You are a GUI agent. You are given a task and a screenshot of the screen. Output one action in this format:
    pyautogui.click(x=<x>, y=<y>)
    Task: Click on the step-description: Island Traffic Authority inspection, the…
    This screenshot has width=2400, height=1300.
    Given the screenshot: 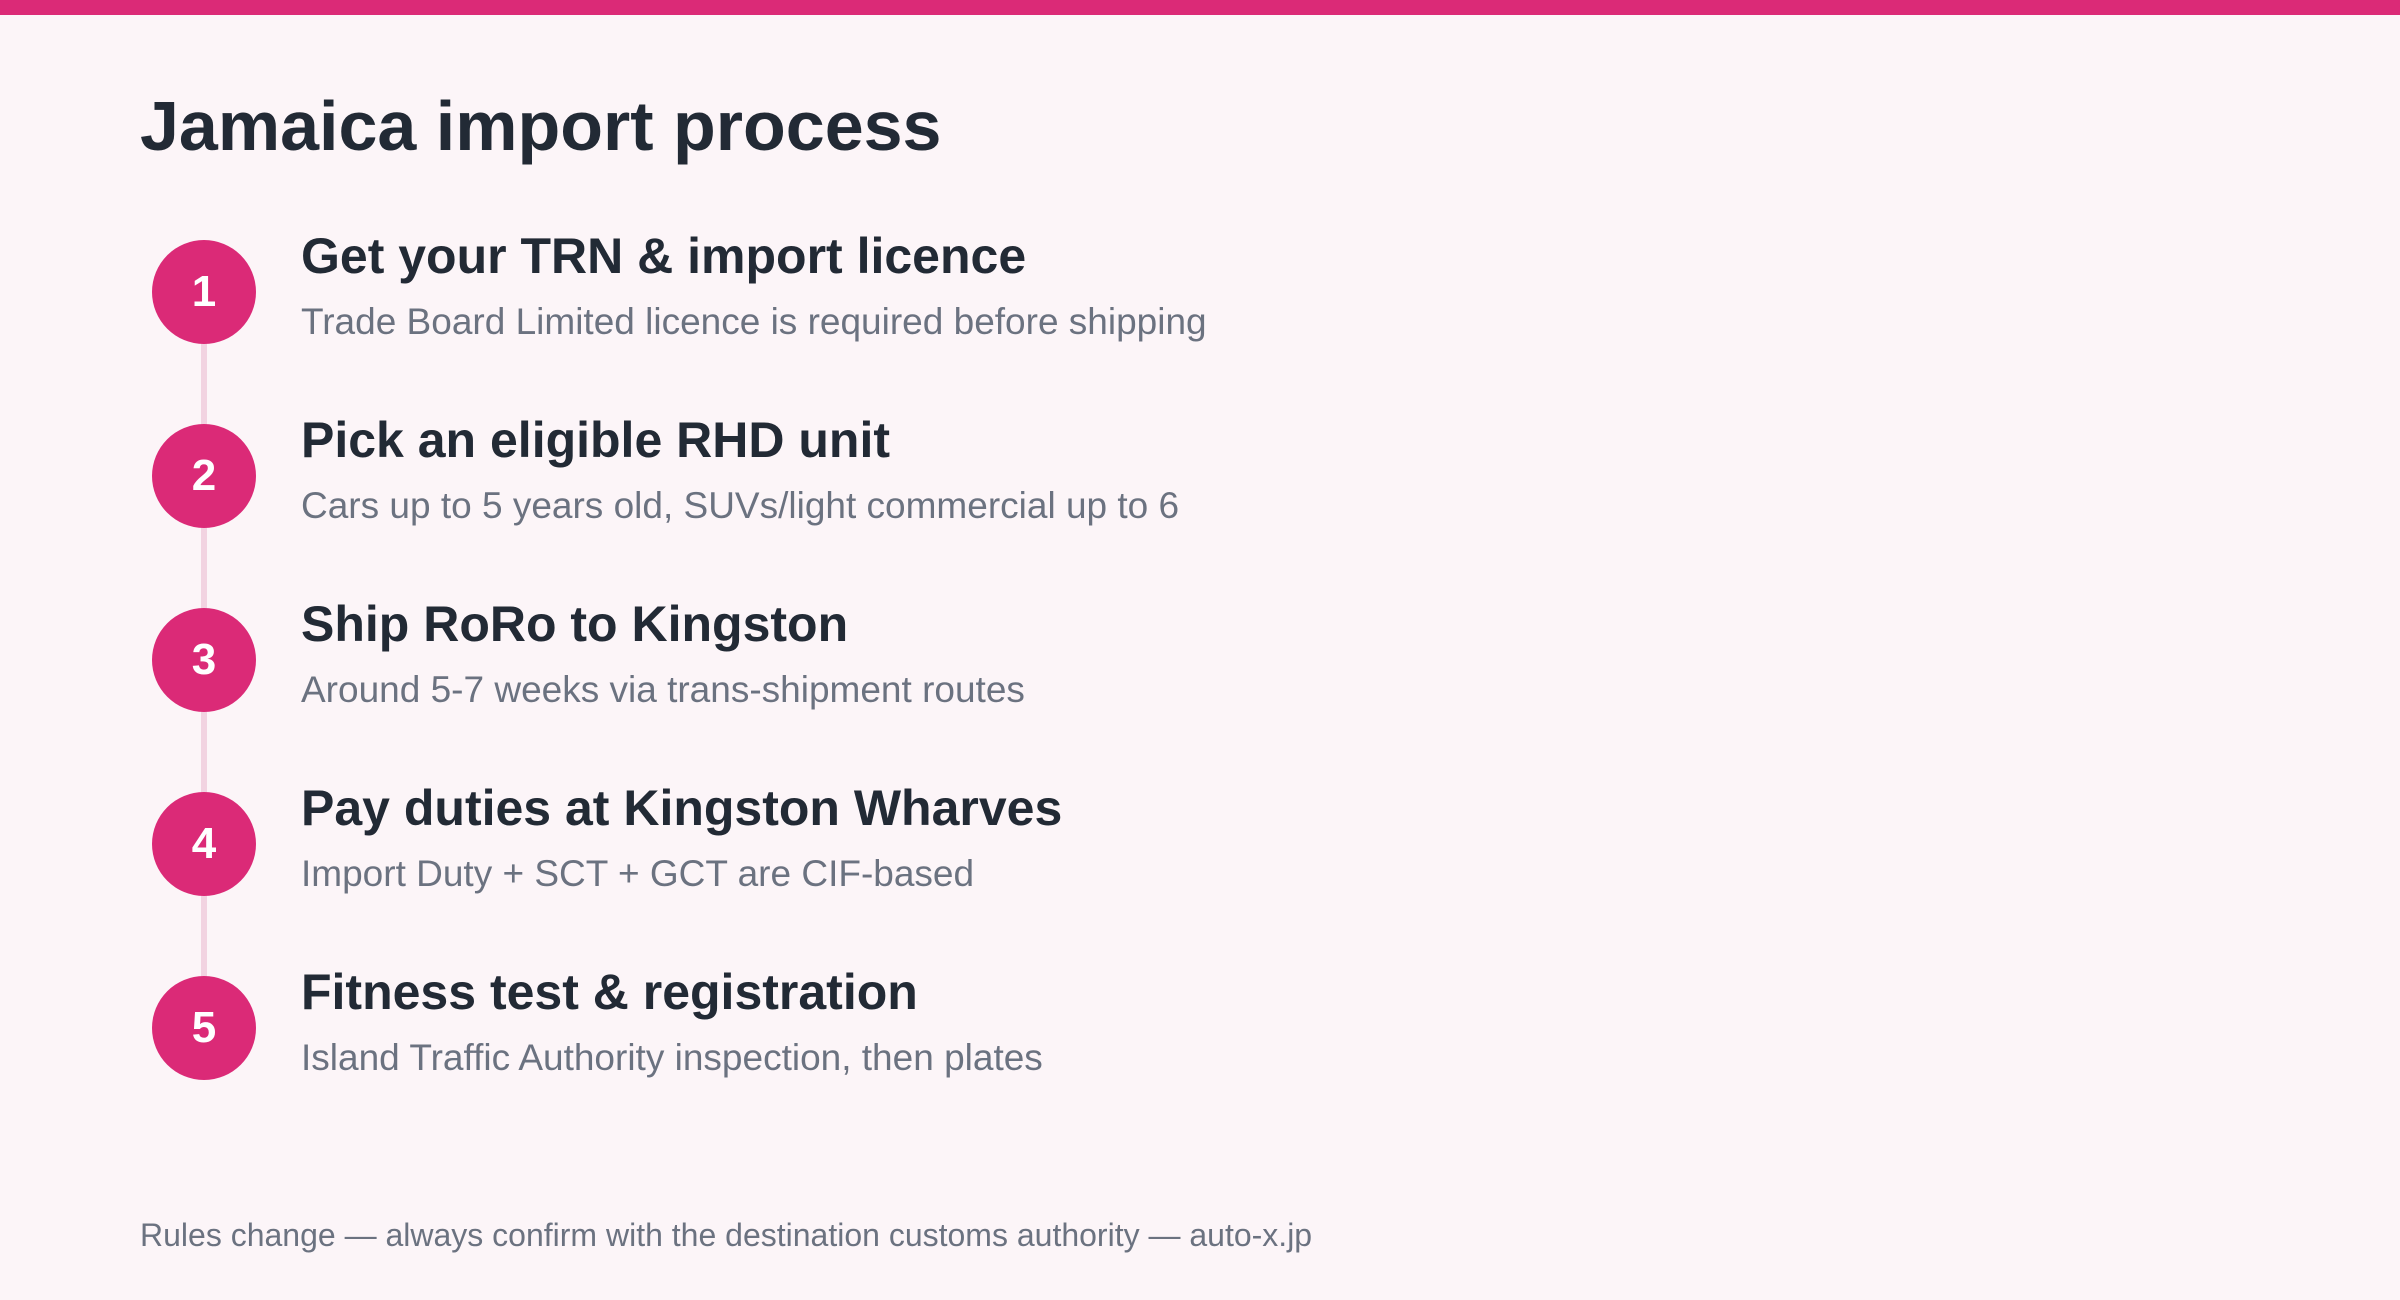 What is the action you would take?
    pyautogui.click(x=672, y=1057)
    